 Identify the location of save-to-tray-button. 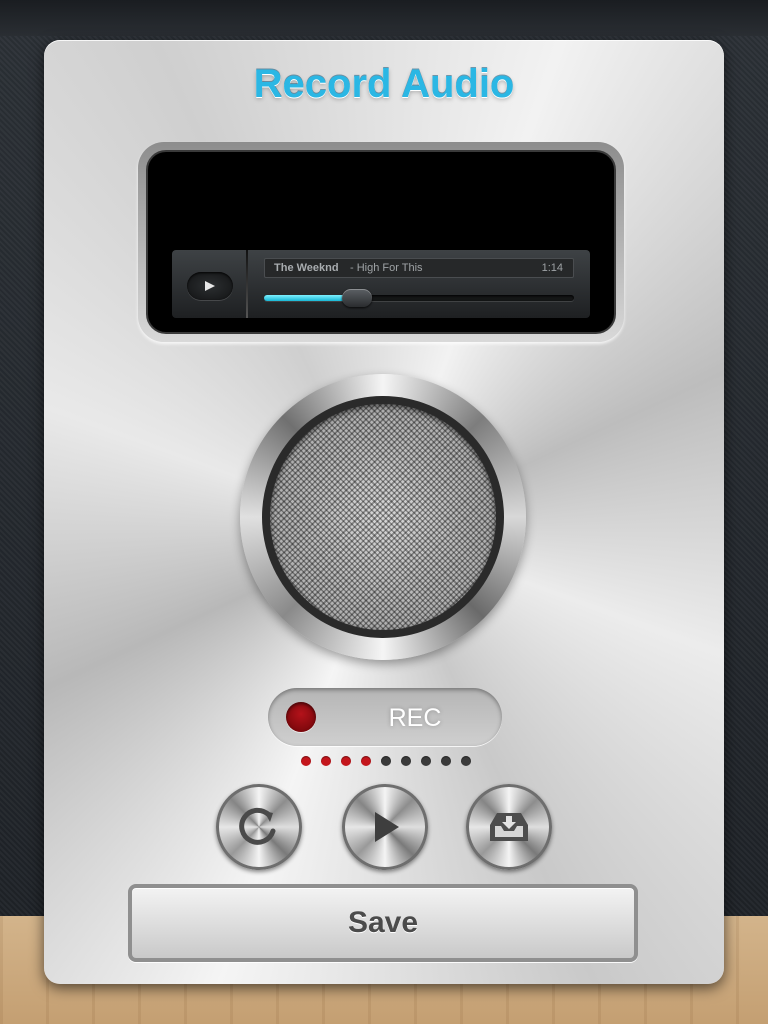
(509, 827).